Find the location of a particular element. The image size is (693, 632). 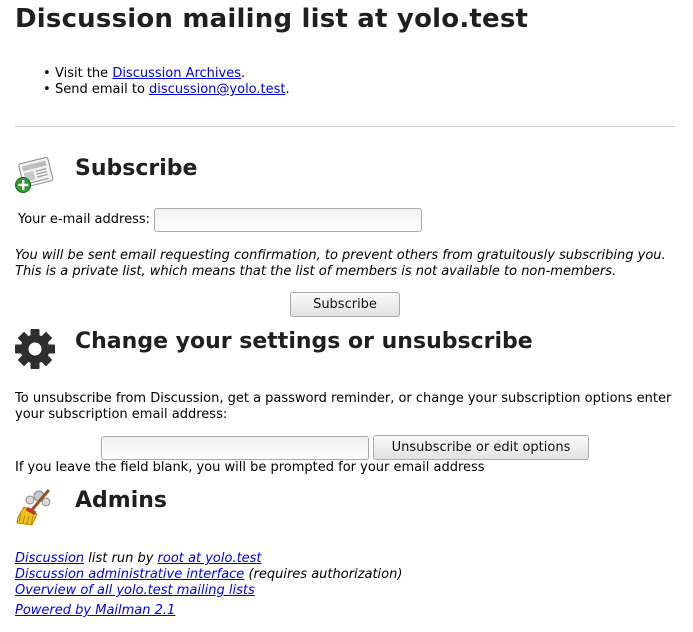

unsubscribe-email-input is located at coordinates (235, 448).